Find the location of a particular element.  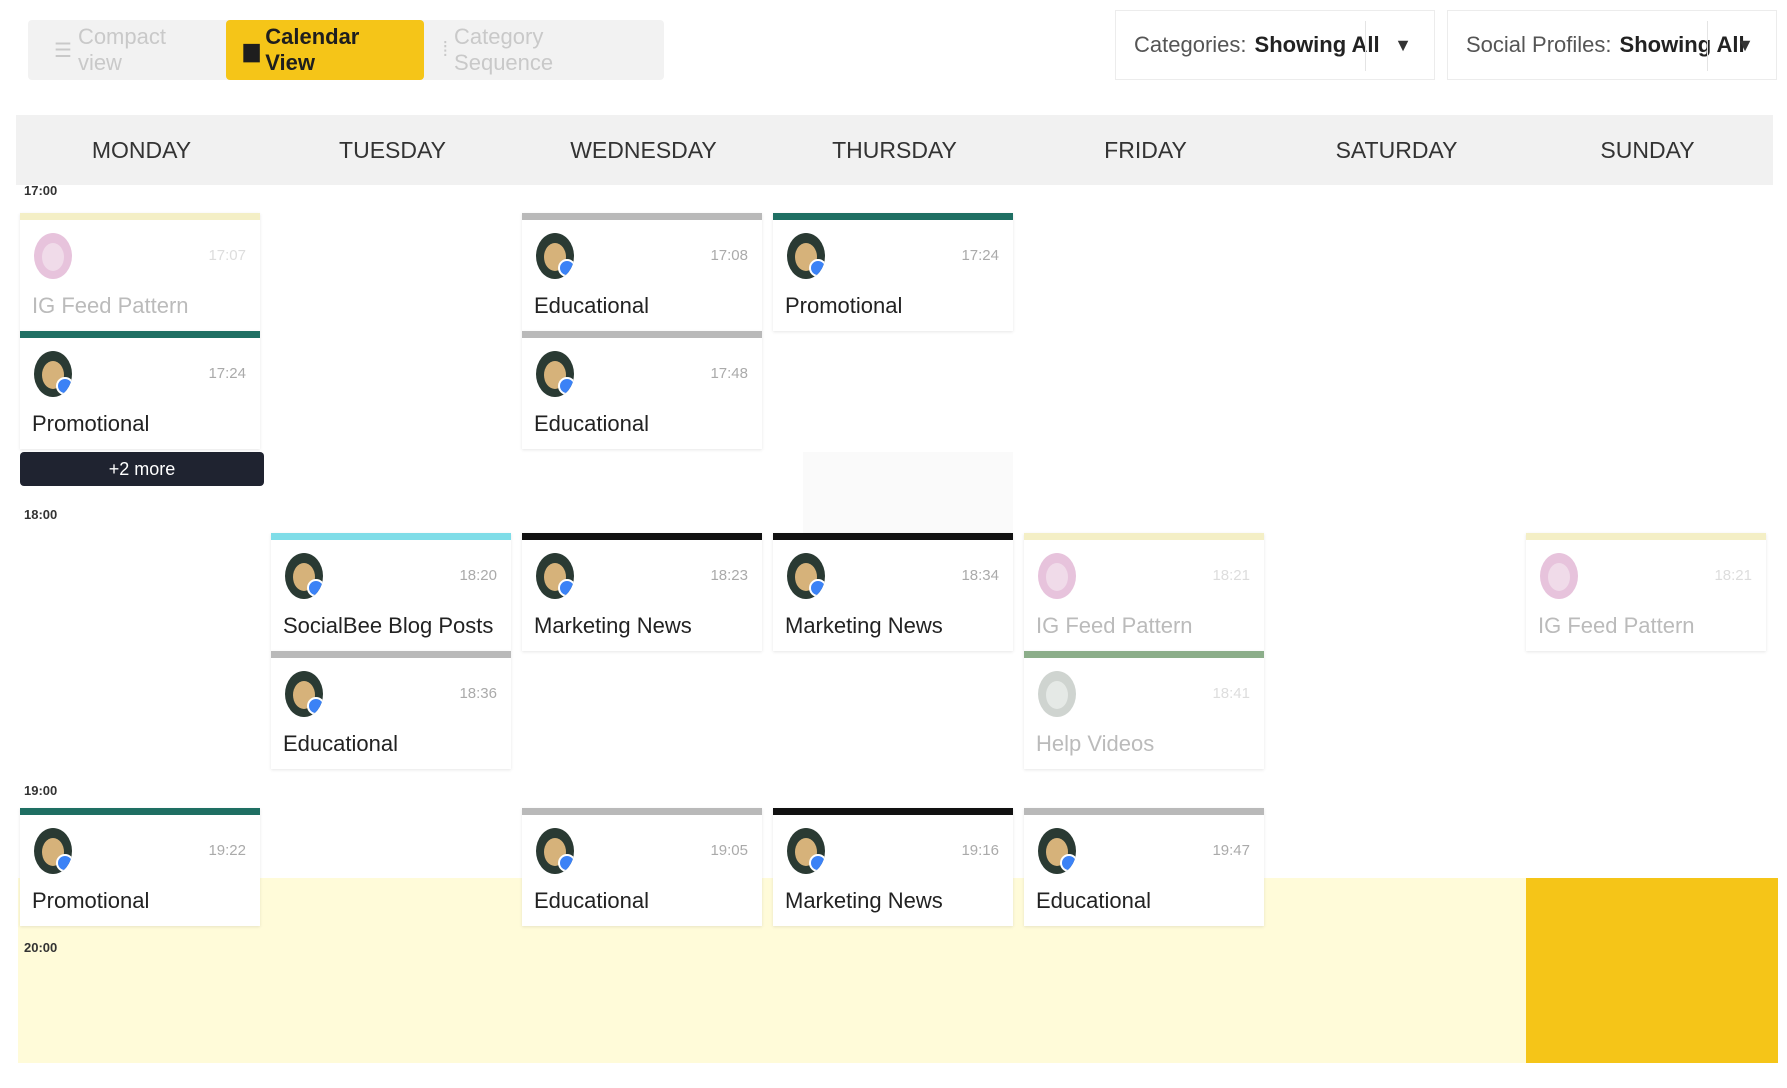

post-card: 17:07 IG Feed Pattern is located at coordinates (140, 272).